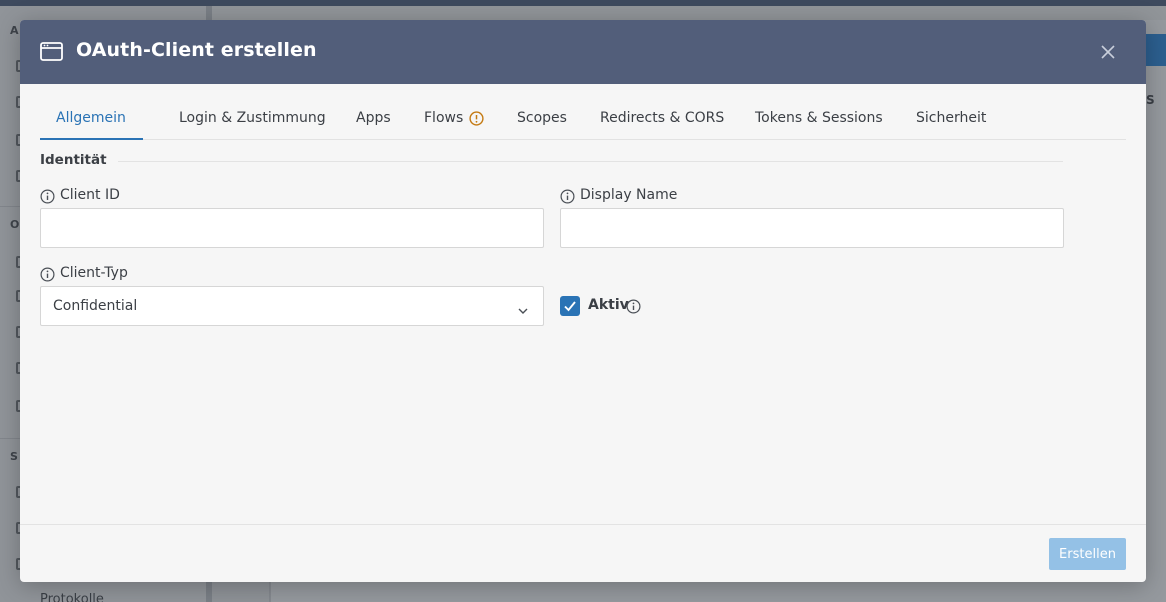  I want to click on tab-allgemein: Allgemein, so click(91, 121).